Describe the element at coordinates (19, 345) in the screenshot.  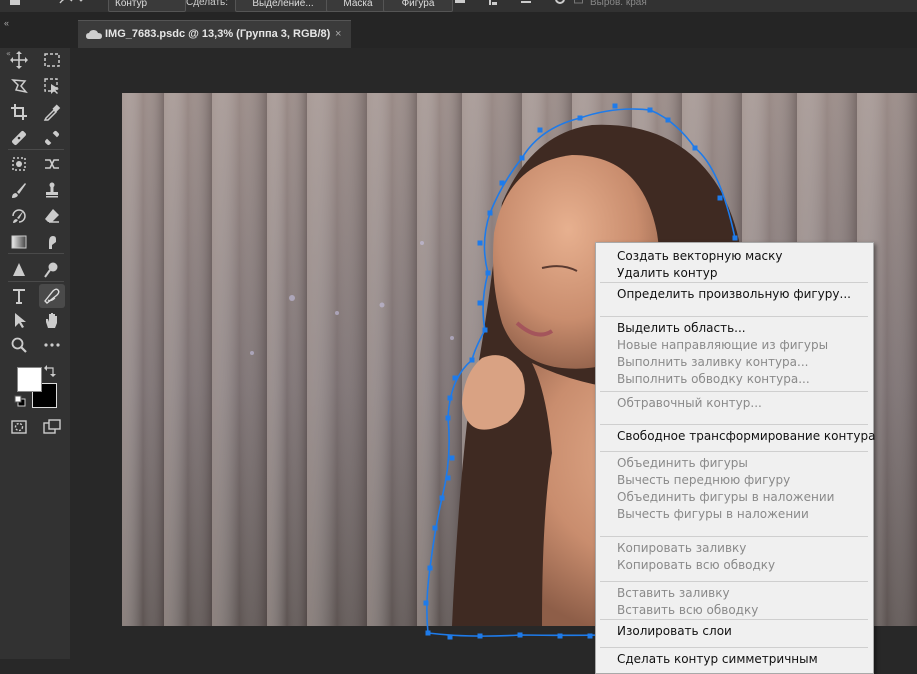
I see `zoom-icon` at that location.